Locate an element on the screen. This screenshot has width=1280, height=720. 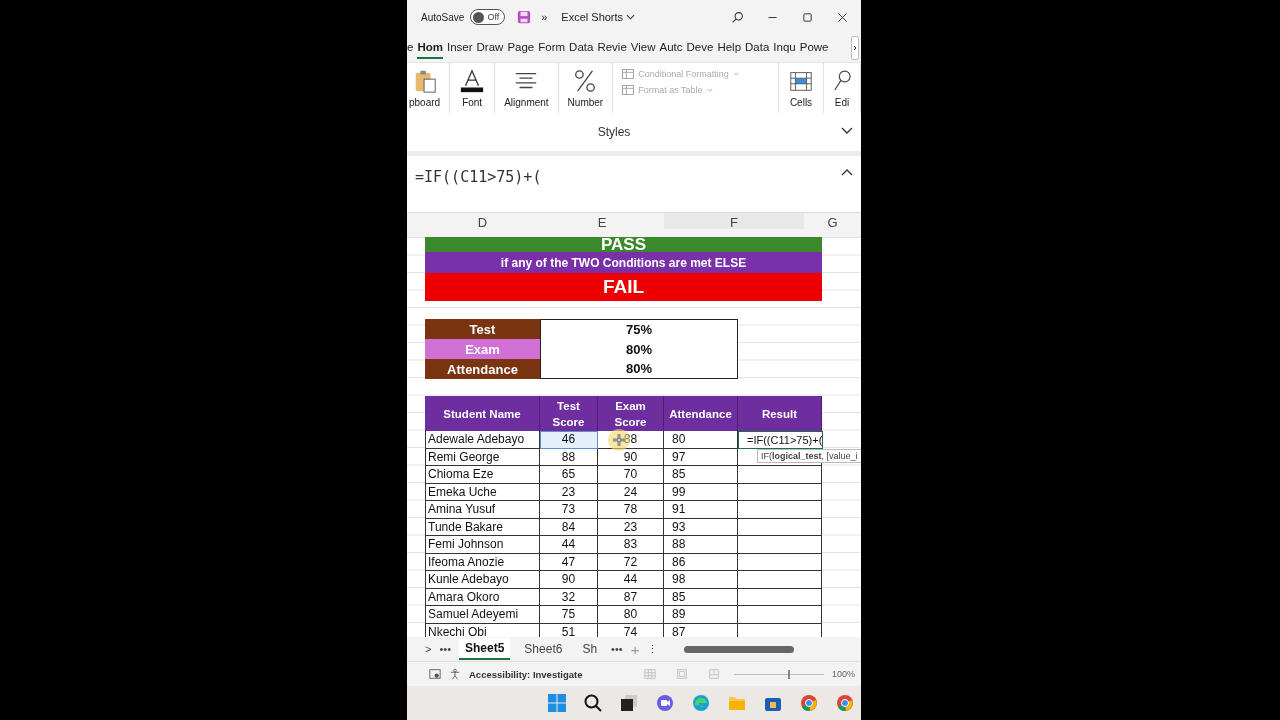
close-icon is located at coordinates (842, 17).